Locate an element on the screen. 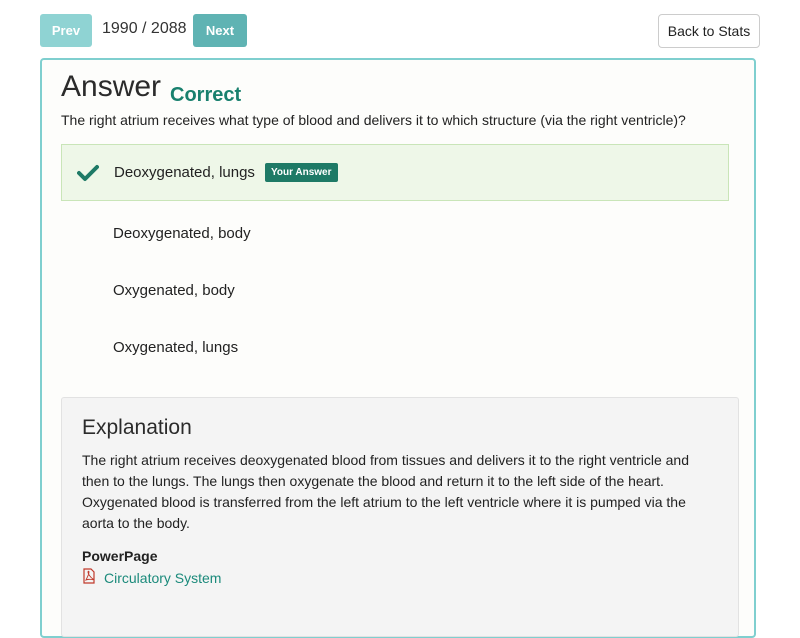 This screenshot has height=638, width=800. your-answer-badge: Your Answer is located at coordinates (301, 172).